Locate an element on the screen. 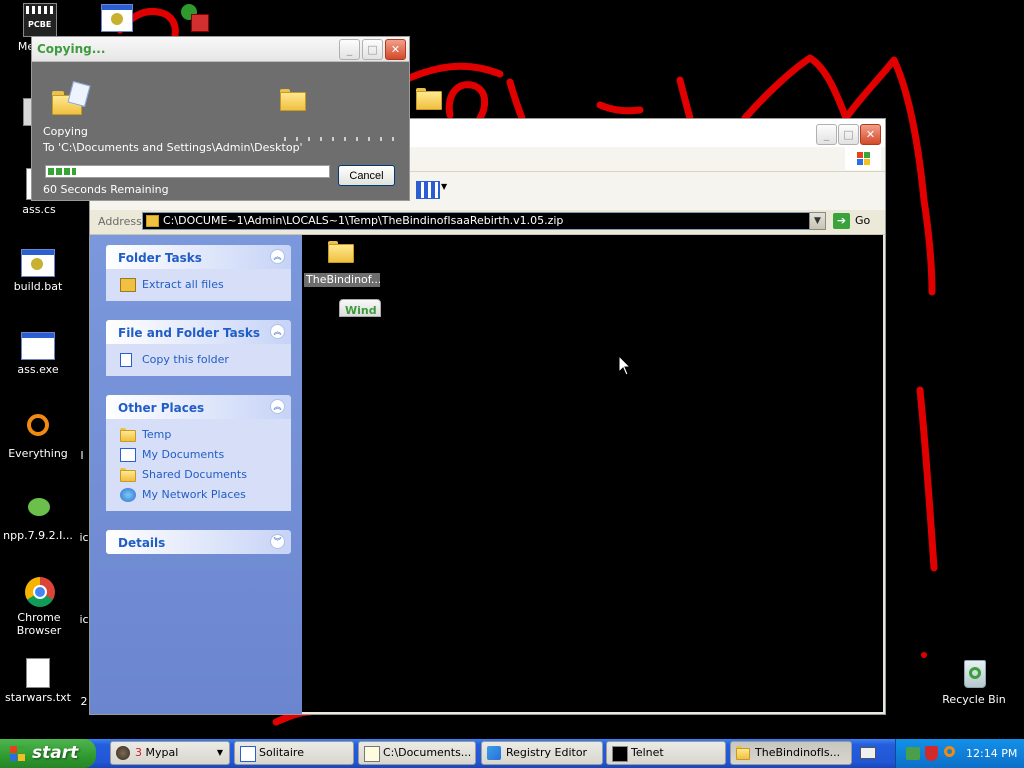 The image size is (1024, 768). taskbar-button-label: Solitaire is located at coordinates (281, 752).